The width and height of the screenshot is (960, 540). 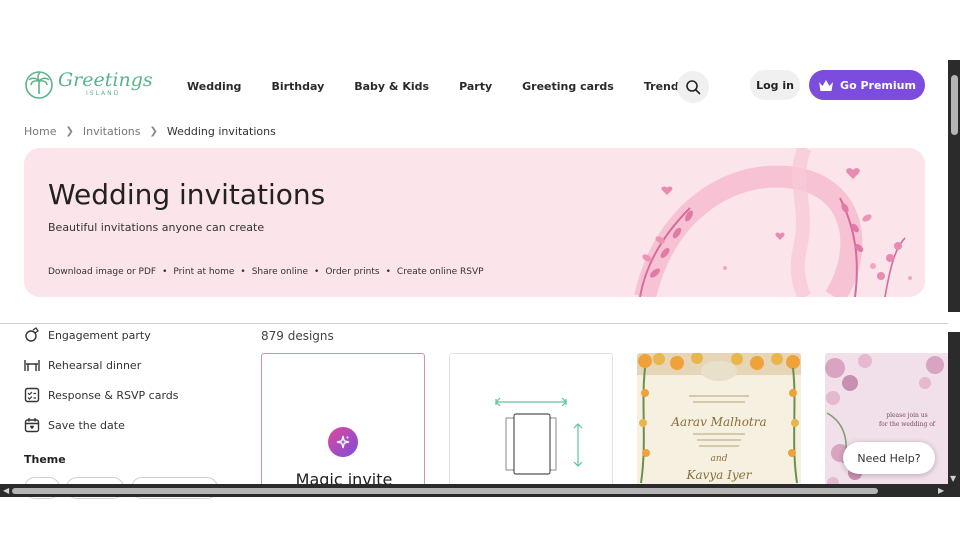 What do you see at coordinates (86, 425) in the screenshot?
I see `sidebar-item-label: Save the date` at bounding box center [86, 425].